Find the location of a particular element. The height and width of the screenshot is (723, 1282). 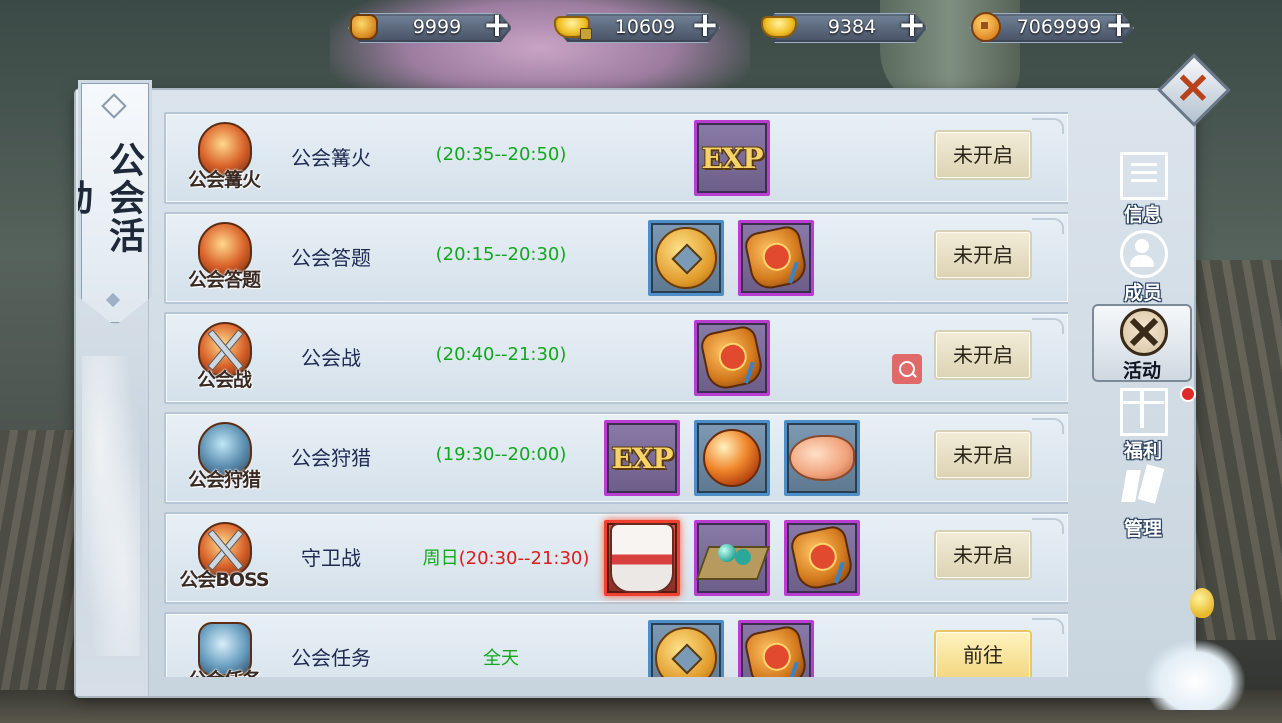

activity-icon-label: 公会任务 is located at coordinates (224, 671).